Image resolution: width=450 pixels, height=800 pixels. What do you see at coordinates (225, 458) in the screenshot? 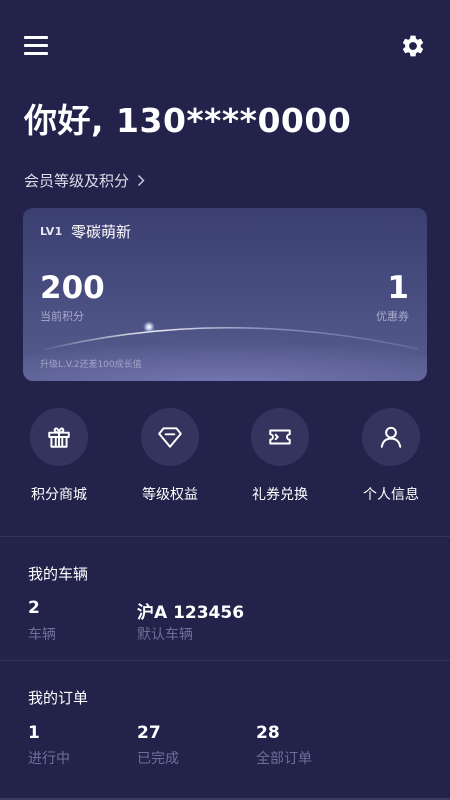
I see `quick-actions: 积分商城 等级权益 礼券兑换 个人信息` at bounding box center [225, 458].